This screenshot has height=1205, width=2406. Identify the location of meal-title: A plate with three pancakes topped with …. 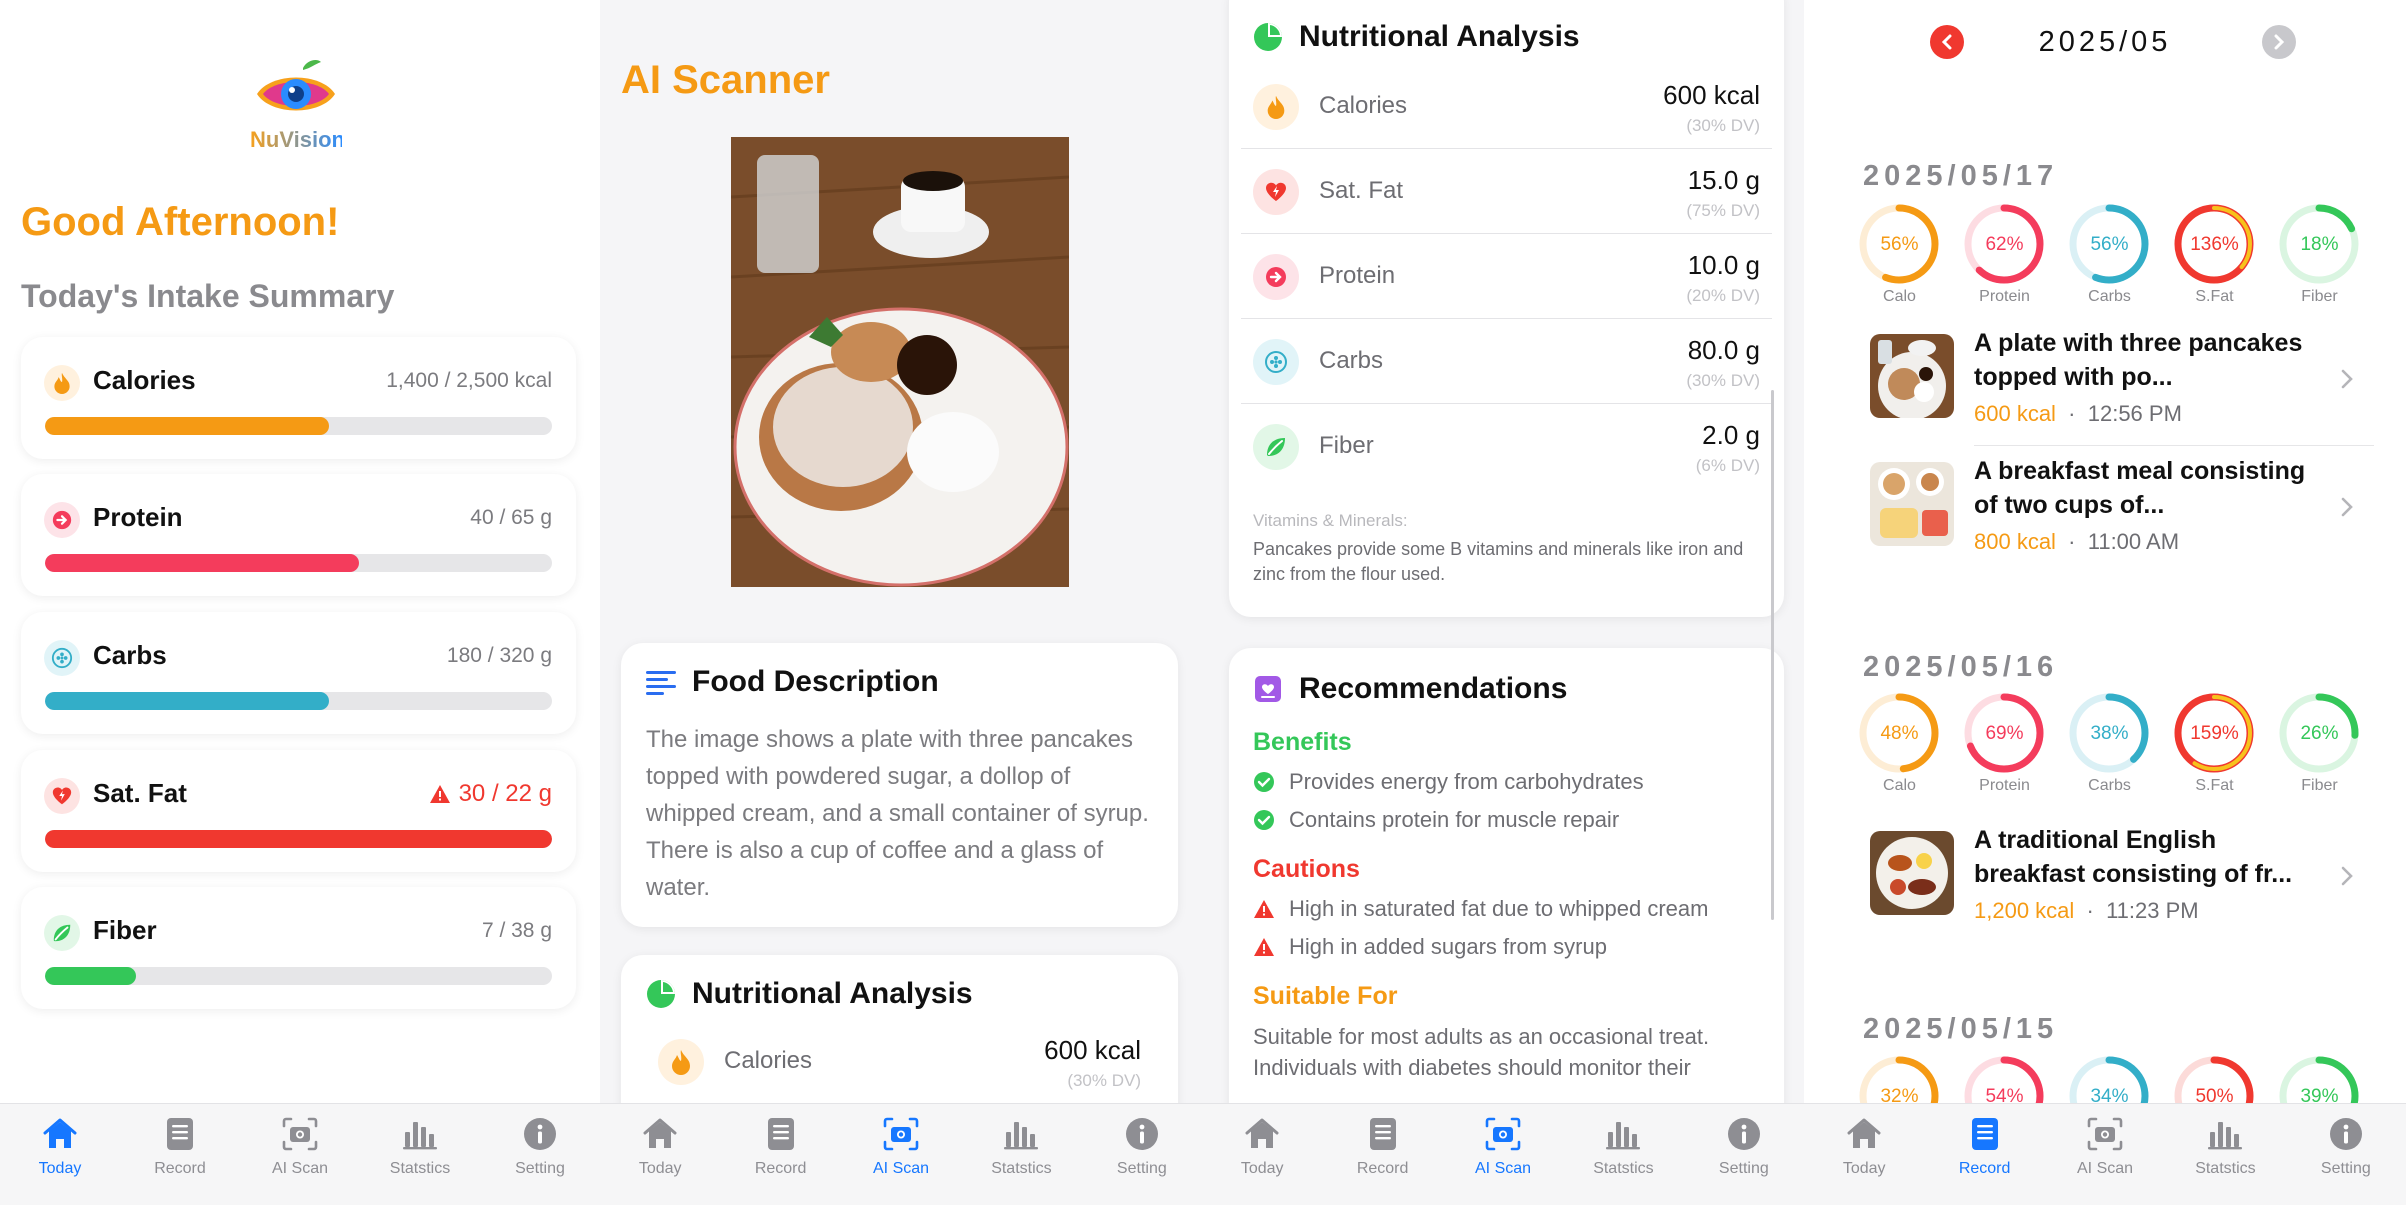
(2138, 360).